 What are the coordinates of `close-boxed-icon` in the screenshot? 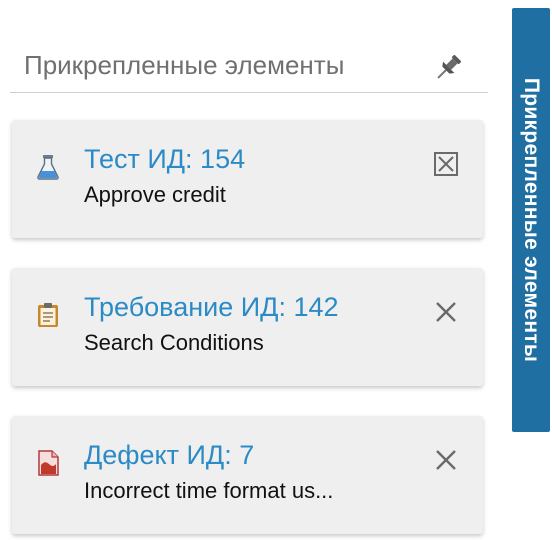 It's located at (446, 167).